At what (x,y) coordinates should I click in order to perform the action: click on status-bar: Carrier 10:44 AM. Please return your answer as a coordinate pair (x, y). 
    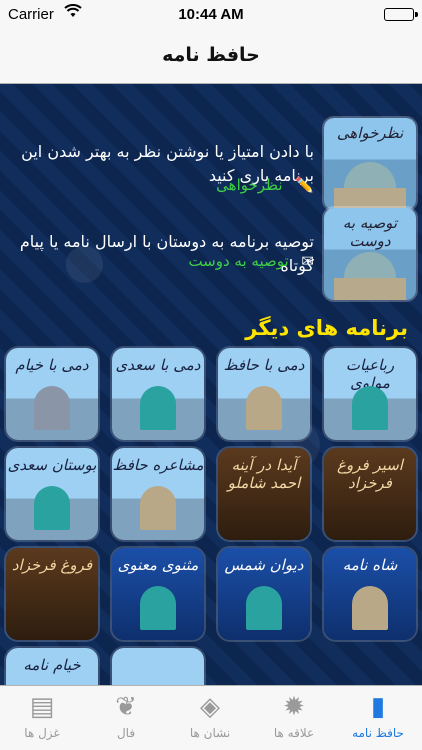
    Looking at the image, I should click on (211, 15).